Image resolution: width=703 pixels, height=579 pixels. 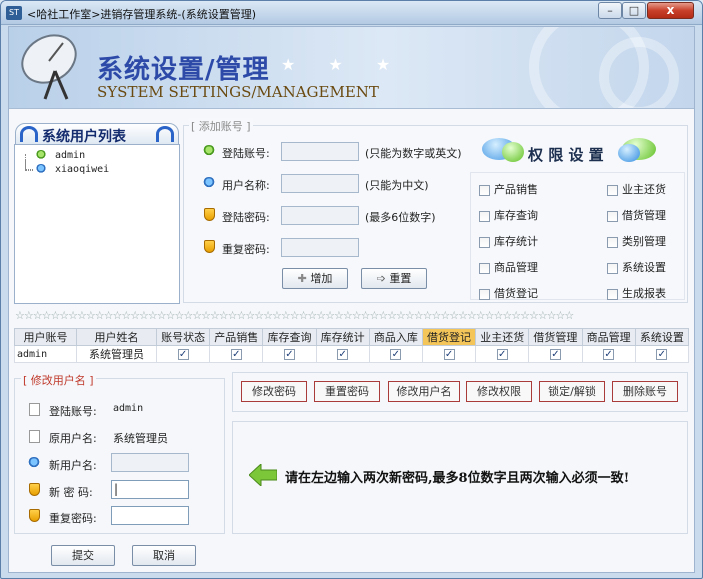 What do you see at coordinates (566, 155) in the screenshot?
I see `permissions-title: 权 限 设 置` at bounding box center [566, 155].